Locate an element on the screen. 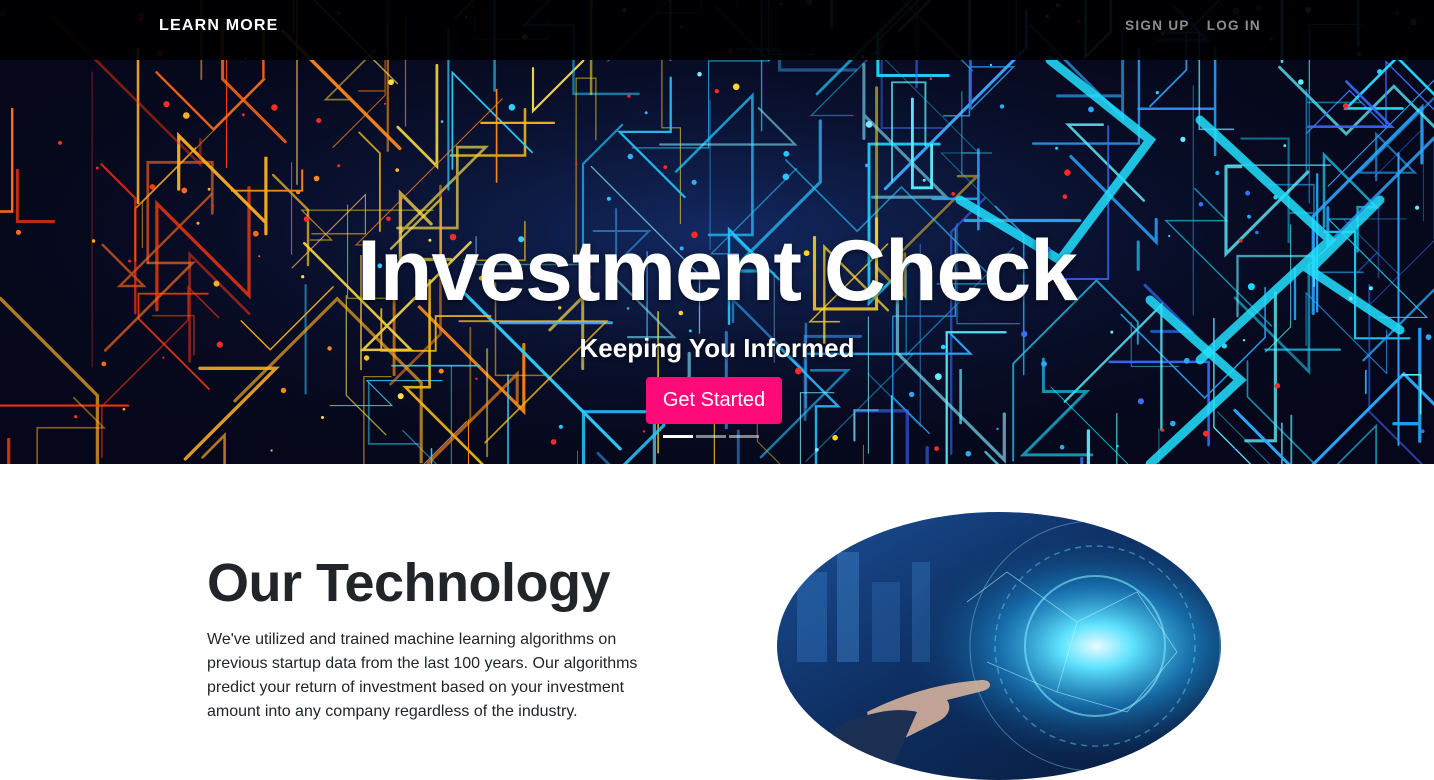 The width and height of the screenshot is (1434, 780). hero-title: Investment Check is located at coordinates (717, 271).